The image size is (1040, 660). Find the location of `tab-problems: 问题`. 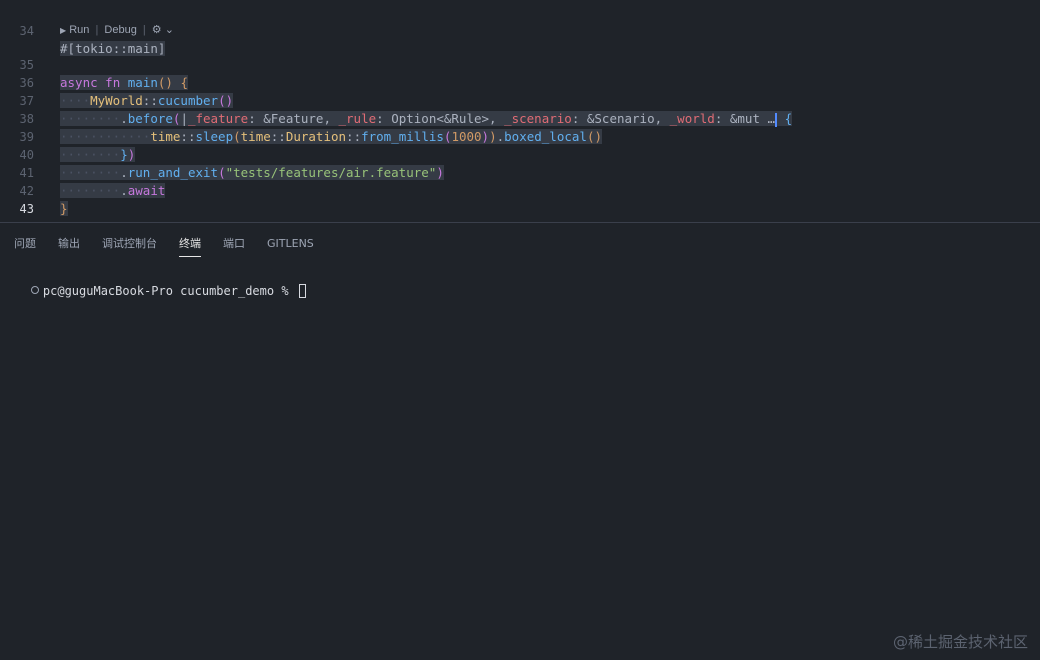

tab-problems: 问题 is located at coordinates (25, 242).